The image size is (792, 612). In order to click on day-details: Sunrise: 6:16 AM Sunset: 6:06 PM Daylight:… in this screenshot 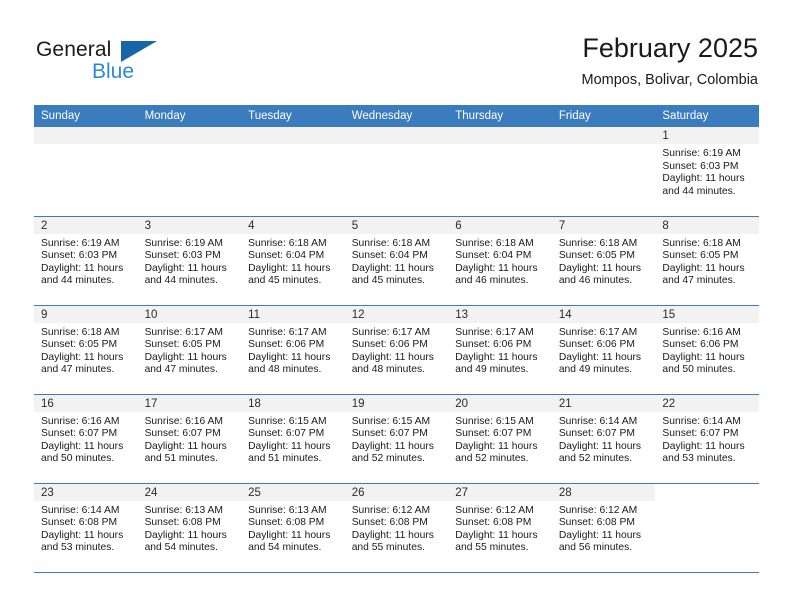, I will do `click(707, 350)`.